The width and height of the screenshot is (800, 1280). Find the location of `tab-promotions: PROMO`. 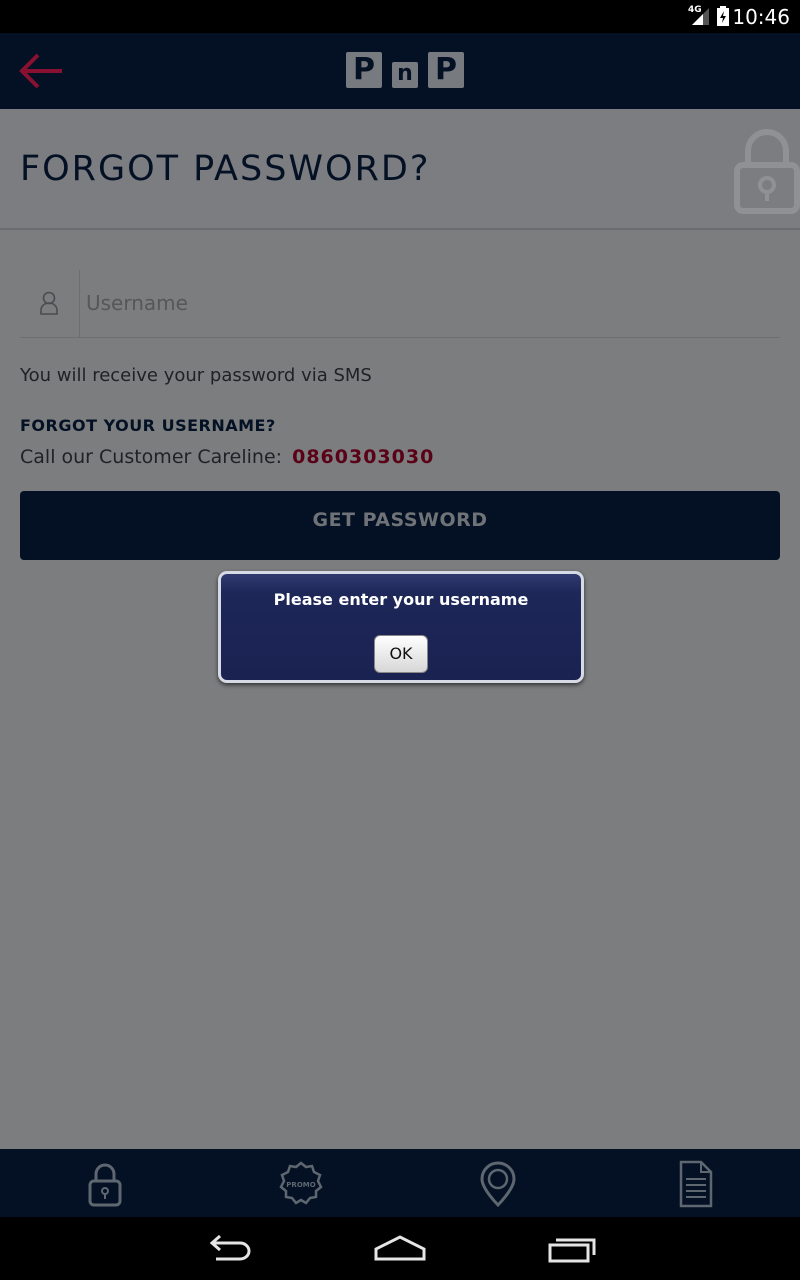

tab-promotions: PROMO is located at coordinates (301, 1184).